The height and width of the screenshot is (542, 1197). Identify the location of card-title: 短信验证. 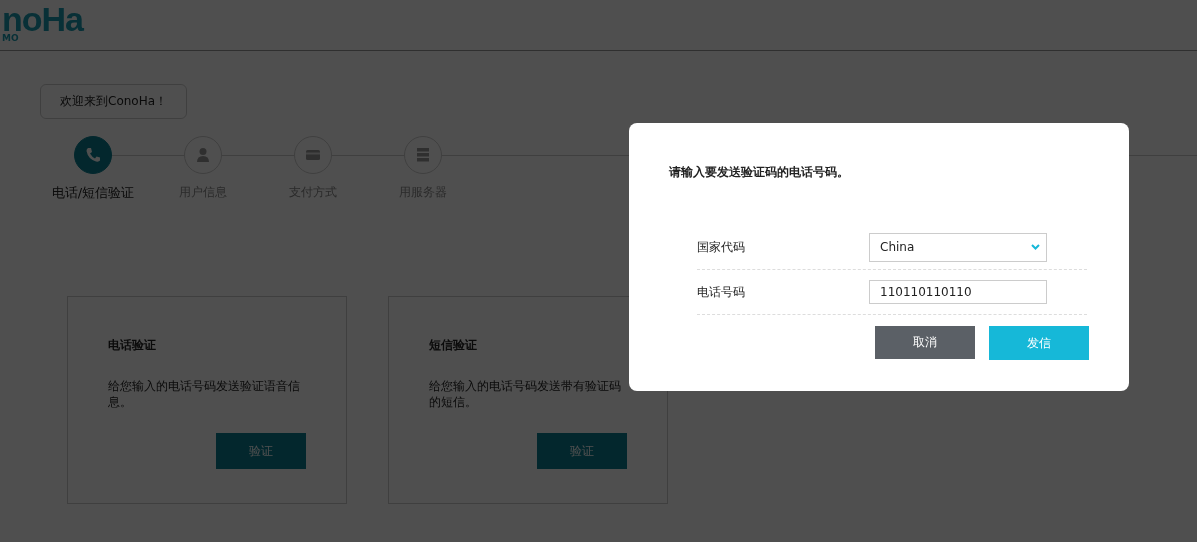
(453, 345).